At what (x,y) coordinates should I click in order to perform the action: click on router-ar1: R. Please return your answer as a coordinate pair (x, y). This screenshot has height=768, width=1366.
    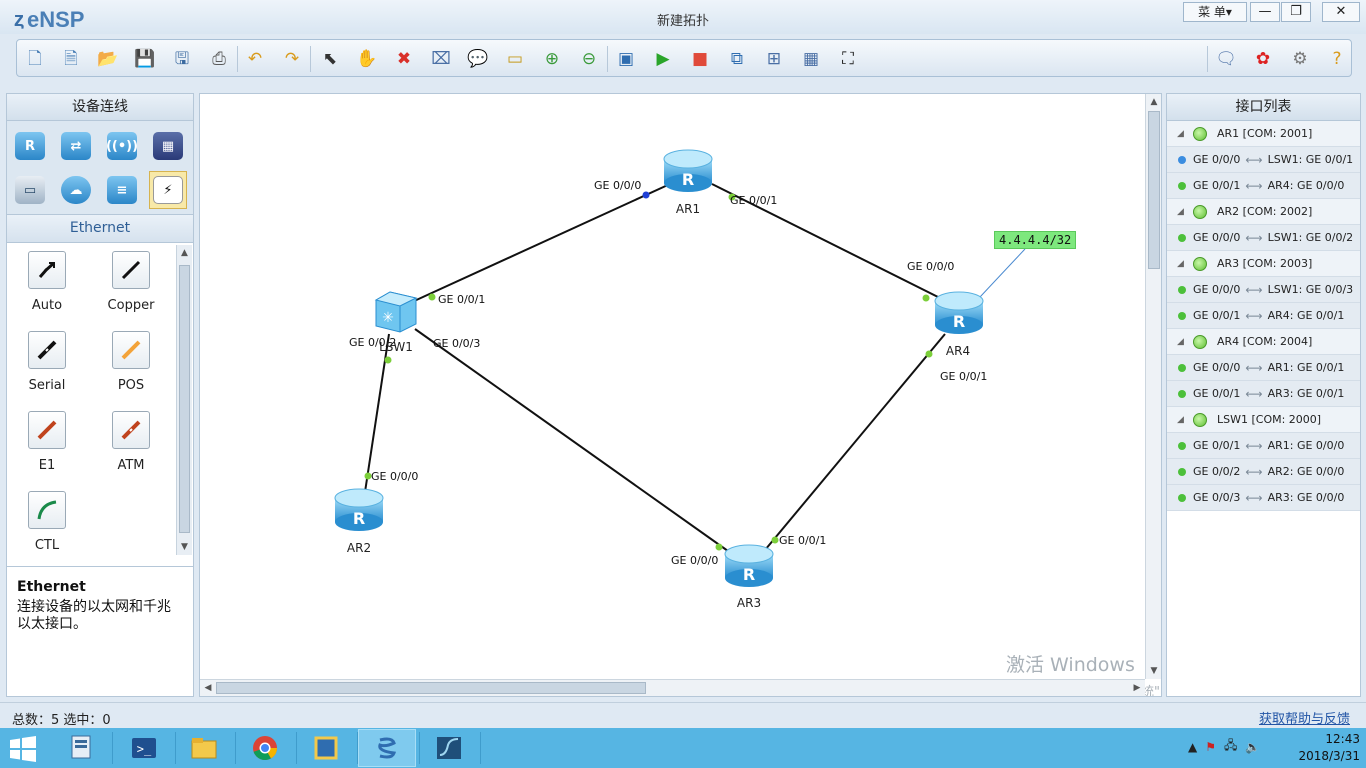
    Looking at the image, I should click on (688, 171).